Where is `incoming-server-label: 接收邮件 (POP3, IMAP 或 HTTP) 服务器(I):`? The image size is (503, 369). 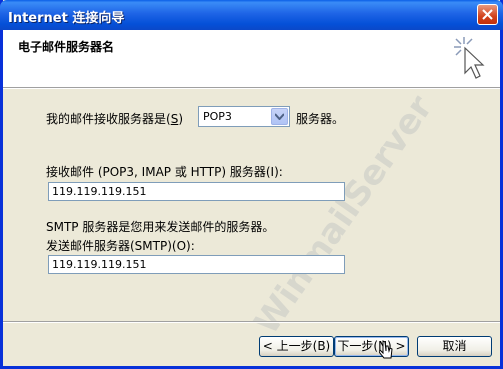 incoming-server-label: 接收邮件 (POP3, IMAP 或 HTTP) 服务器(I): is located at coordinates (164, 172).